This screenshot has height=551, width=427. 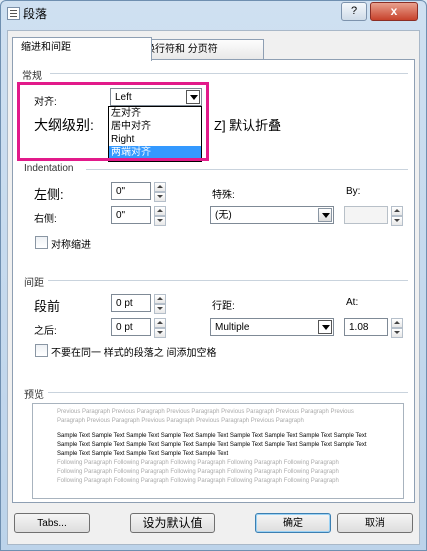 I want to click on line-spacing-label: 行距:, so click(x=223, y=306).